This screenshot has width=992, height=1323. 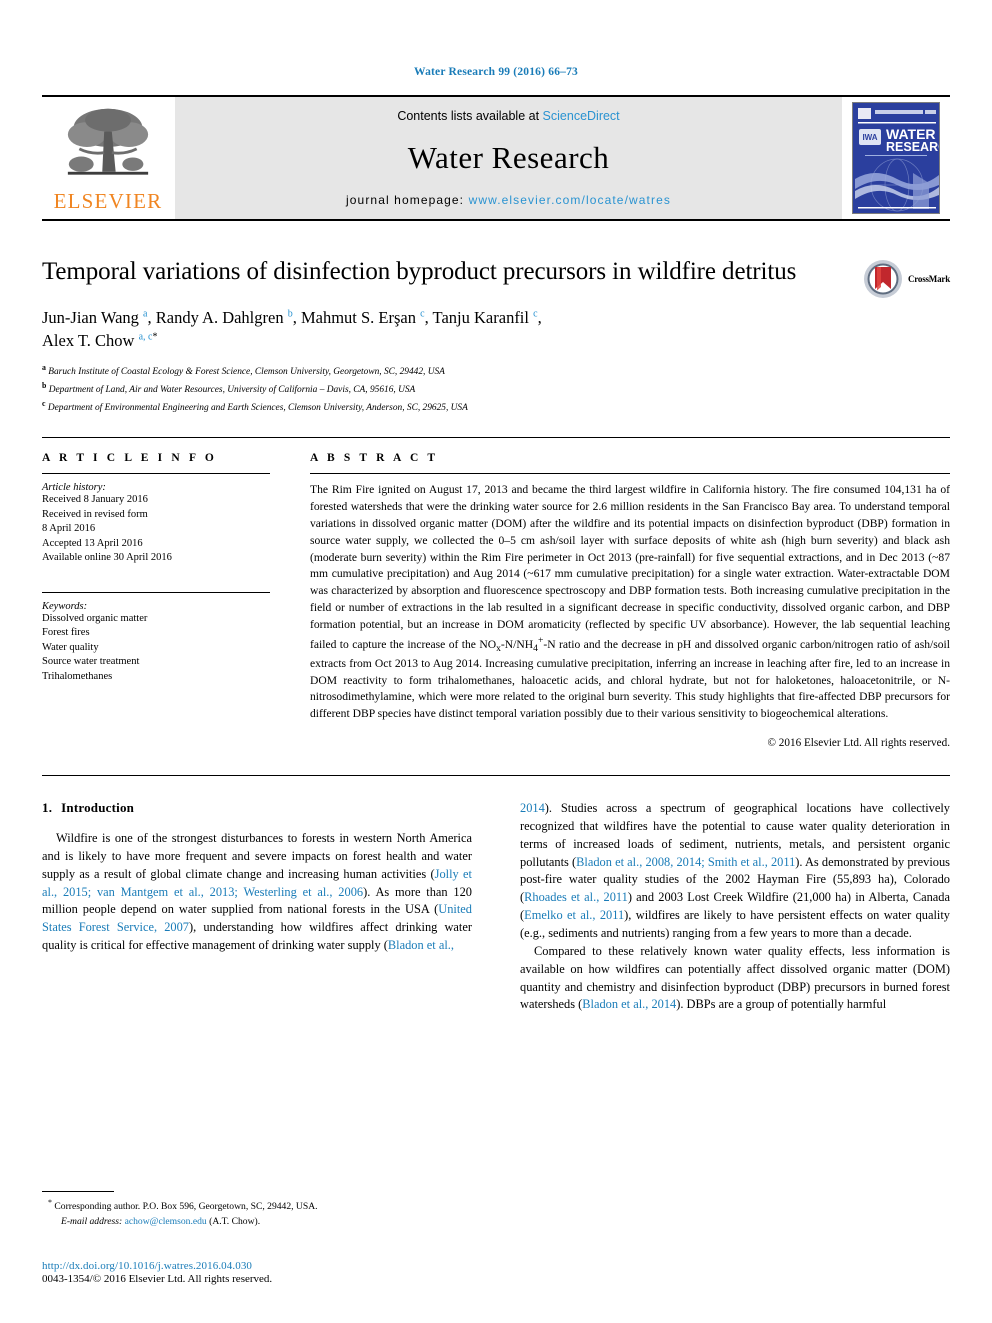 I want to click on affiliation-superscript: c, so click(x=44, y=403).